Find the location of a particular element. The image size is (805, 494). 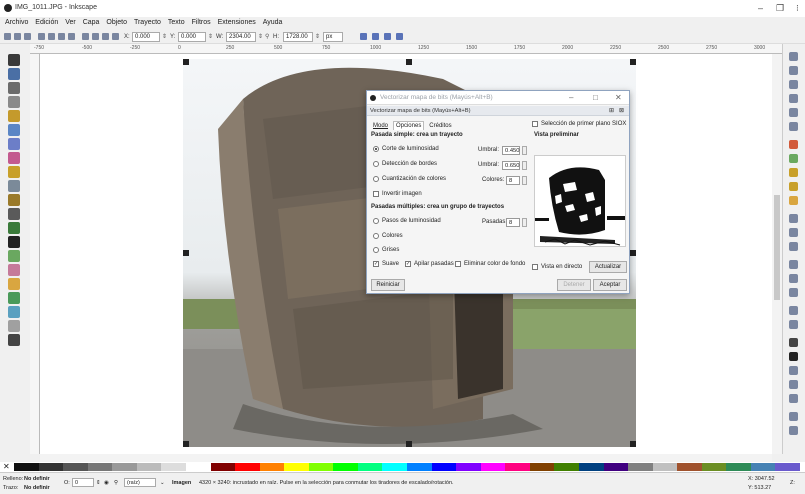

open-icon is located at coordinates (793, 70).